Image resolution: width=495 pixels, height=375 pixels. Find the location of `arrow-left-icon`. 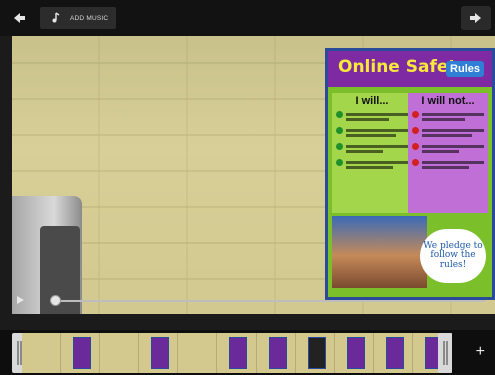

arrow-left-icon is located at coordinates (19, 18).